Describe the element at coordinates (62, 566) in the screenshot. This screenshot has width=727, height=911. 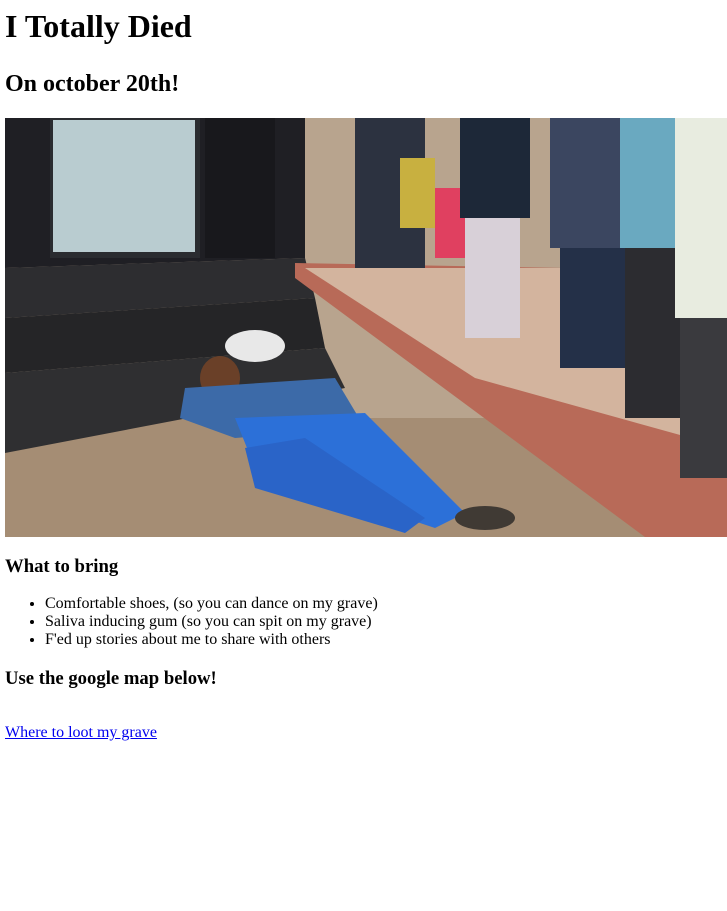
I see `bring-heading: What to bring` at that location.